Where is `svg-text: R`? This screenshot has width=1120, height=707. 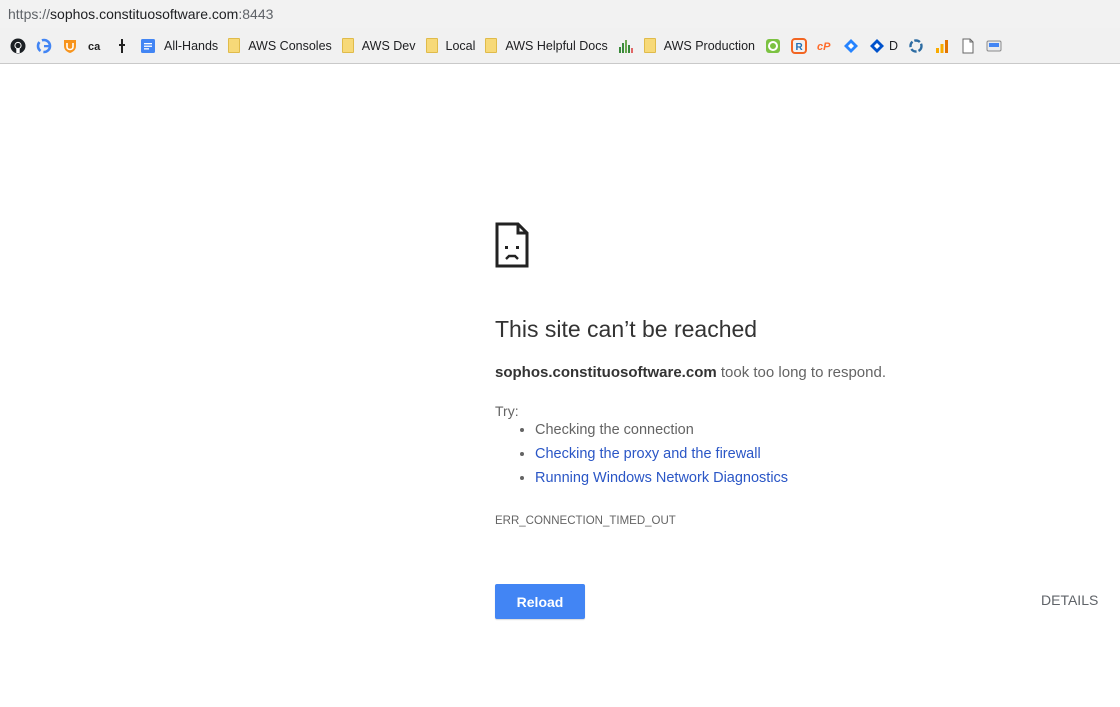
svg-text: R is located at coordinates (799, 47).